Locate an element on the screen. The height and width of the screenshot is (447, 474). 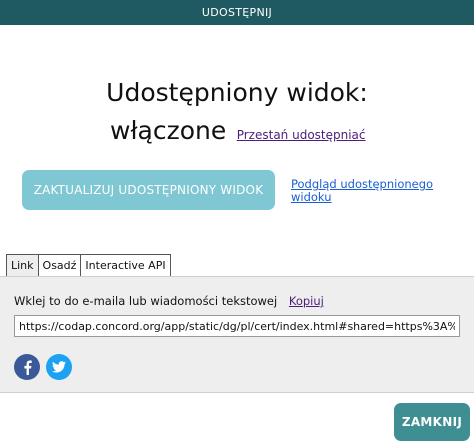
stop-sharing-link: Przestań udostępniać is located at coordinates (301, 135).